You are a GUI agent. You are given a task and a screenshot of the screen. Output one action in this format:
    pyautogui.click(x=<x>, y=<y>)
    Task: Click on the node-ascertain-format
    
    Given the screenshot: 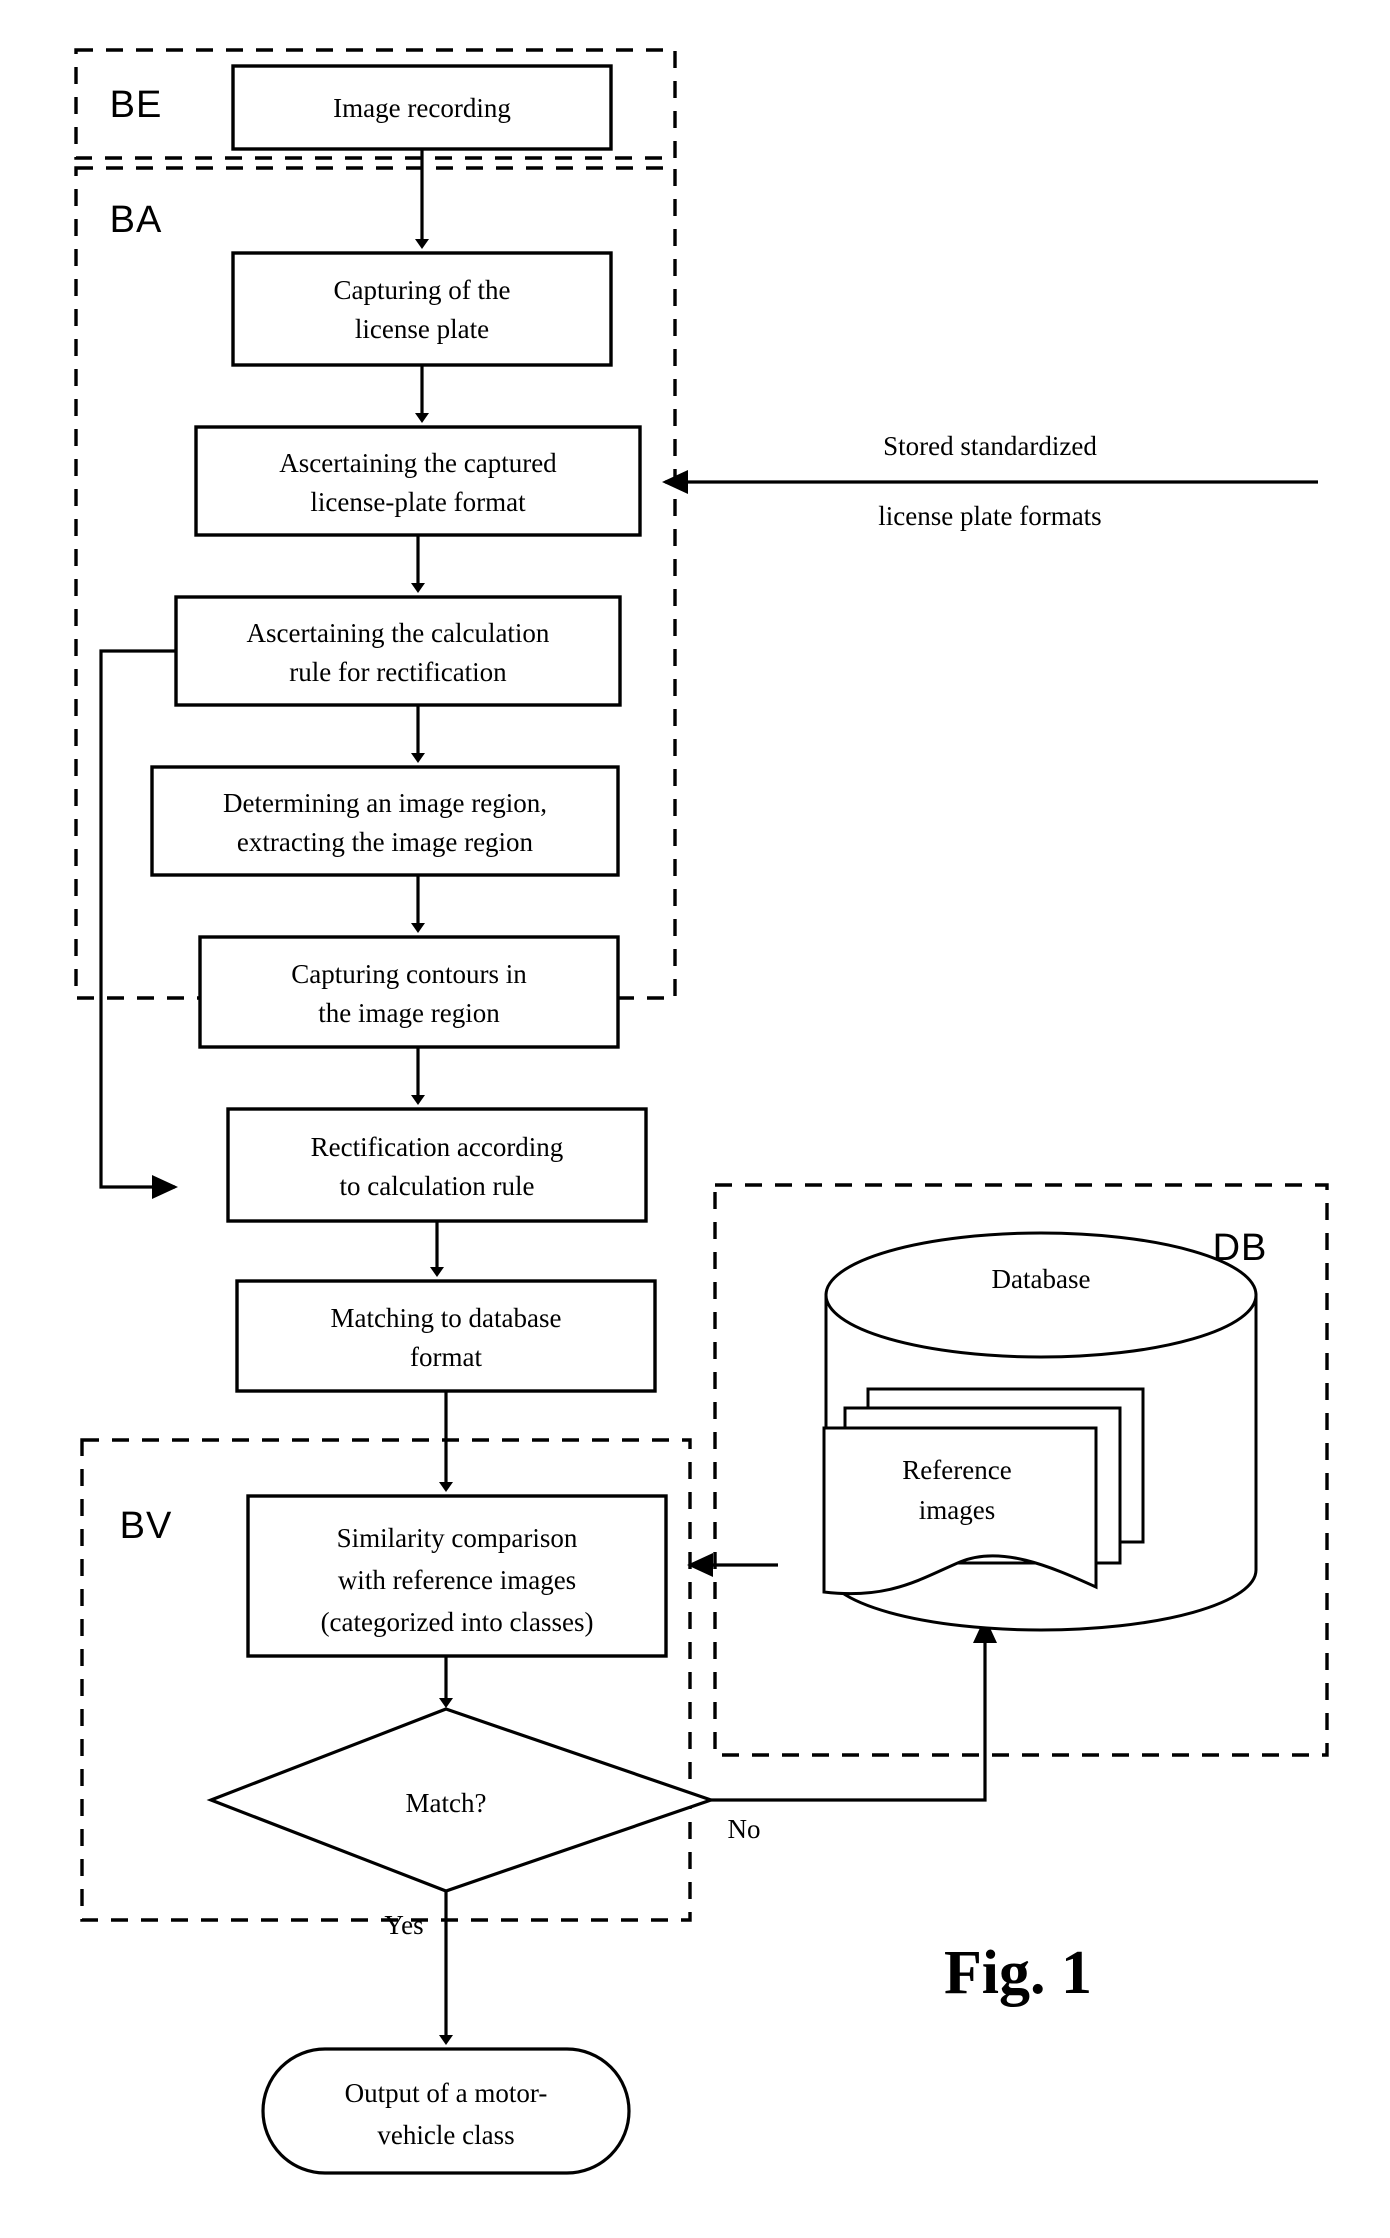 What is the action you would take?
    pyautogui.click(x=418, y=481)
    